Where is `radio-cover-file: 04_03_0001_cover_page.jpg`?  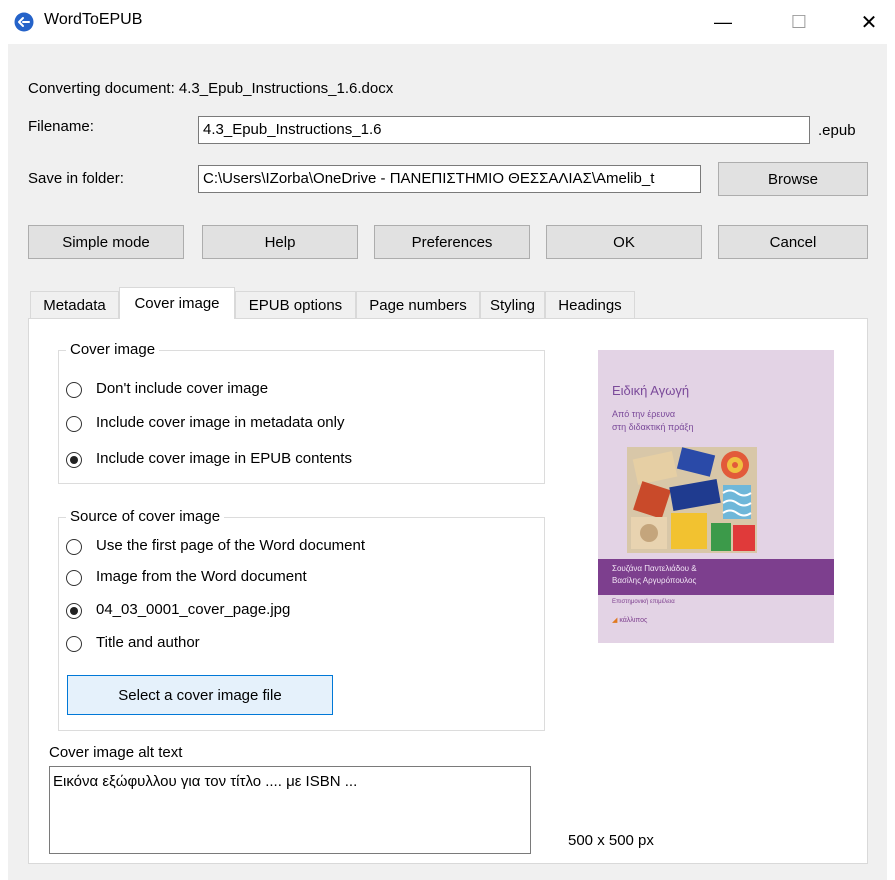
radio-cover-file: 04_03_0001_cover_page.jpg is located at coordinates (266, 612).